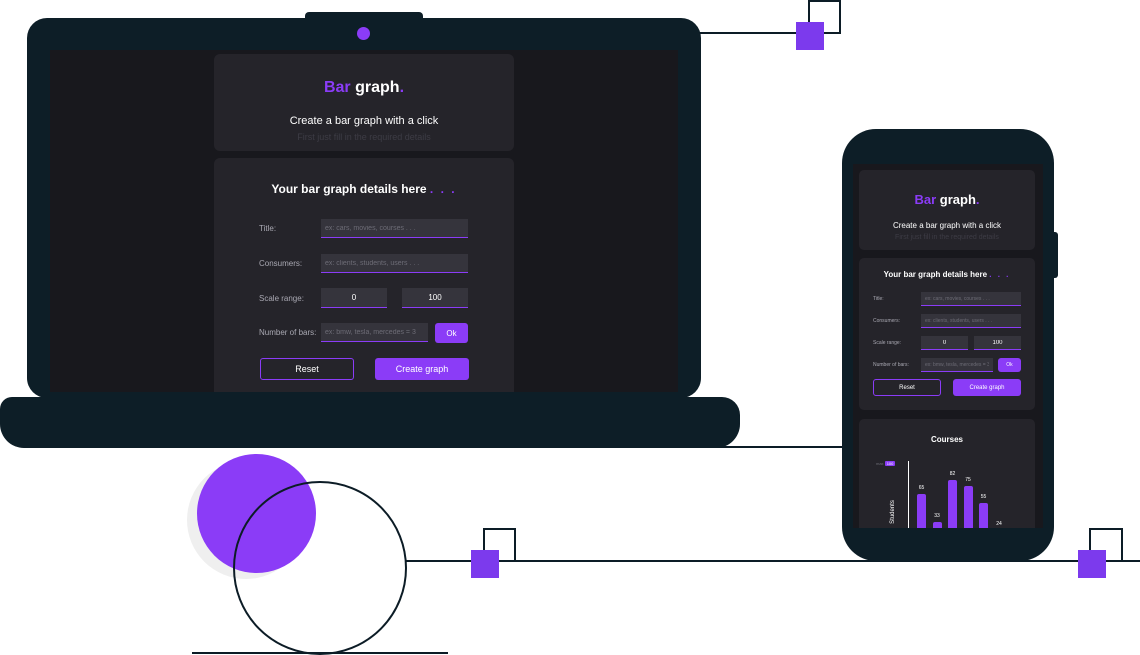 The image size is (1140, 655). What do you see at coordinates (957, 365) in the screenshot?
I see `mobile-number-of-bars-input` at bounding box center [957, 365].